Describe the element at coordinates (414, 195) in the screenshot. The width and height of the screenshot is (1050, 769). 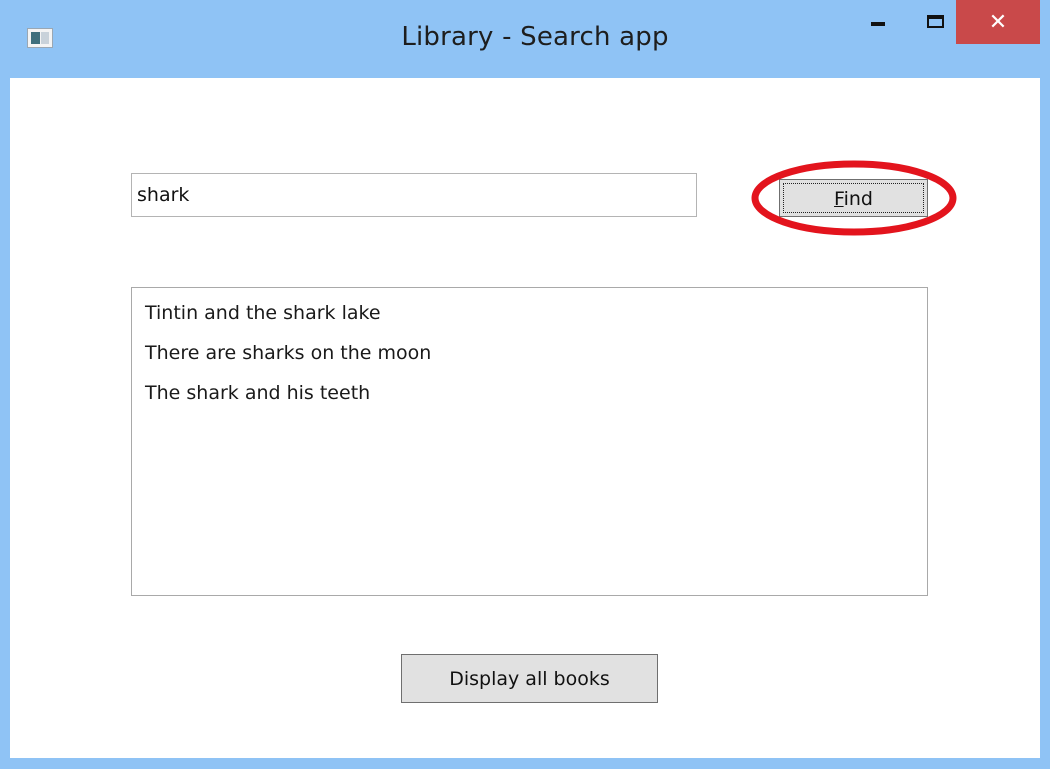
I see `search-input` at that location.